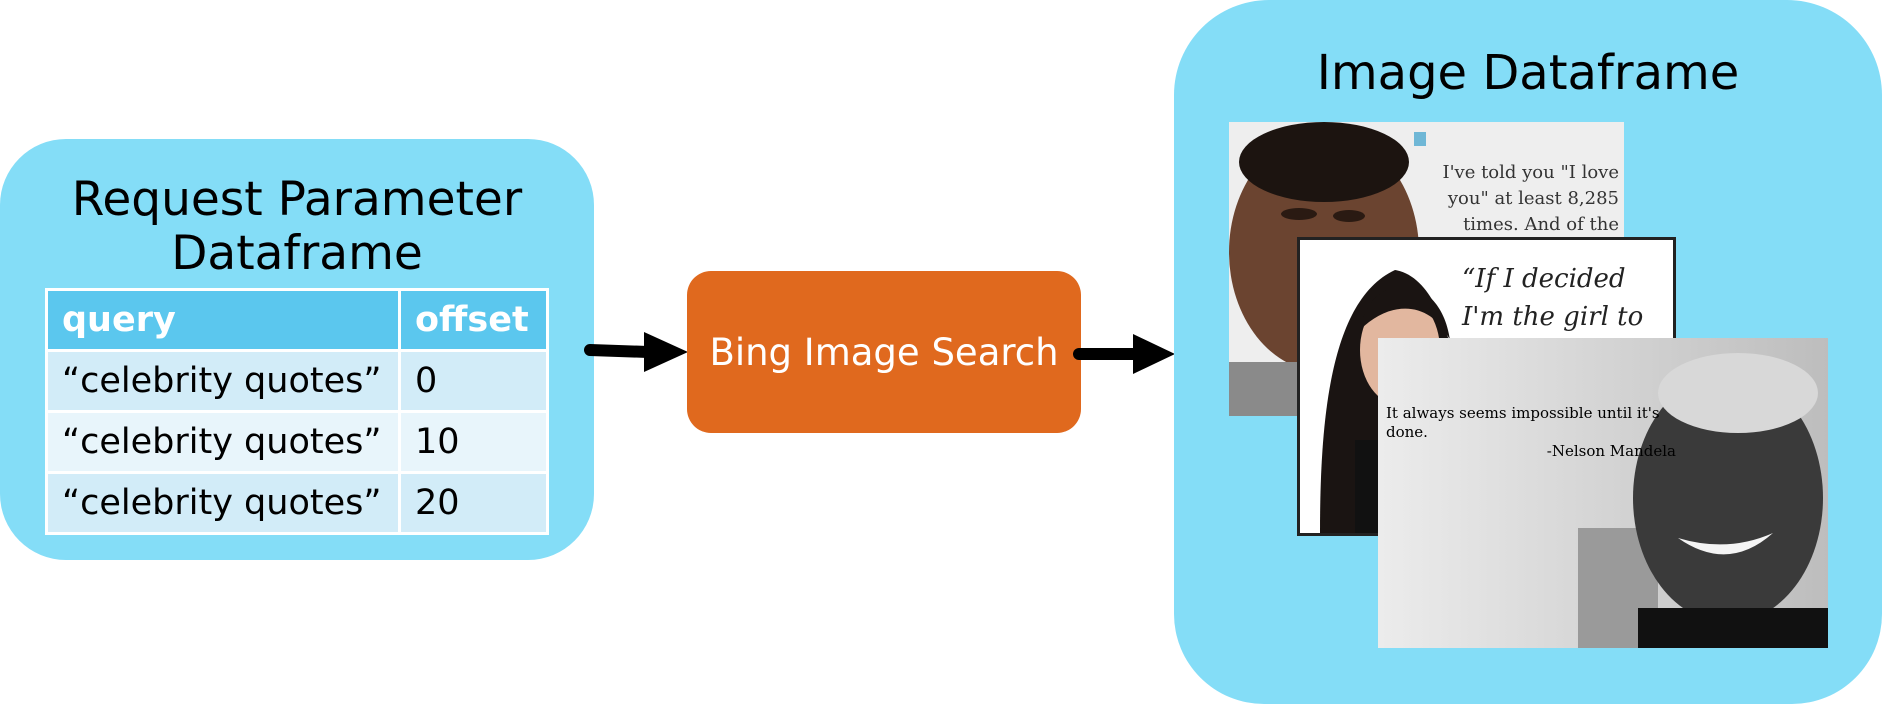 This screenshot has width=1882, height=704. Describe the element at coordinates (473, 503) in the screenshot. I see `table-cell-offset: 20` at that location.